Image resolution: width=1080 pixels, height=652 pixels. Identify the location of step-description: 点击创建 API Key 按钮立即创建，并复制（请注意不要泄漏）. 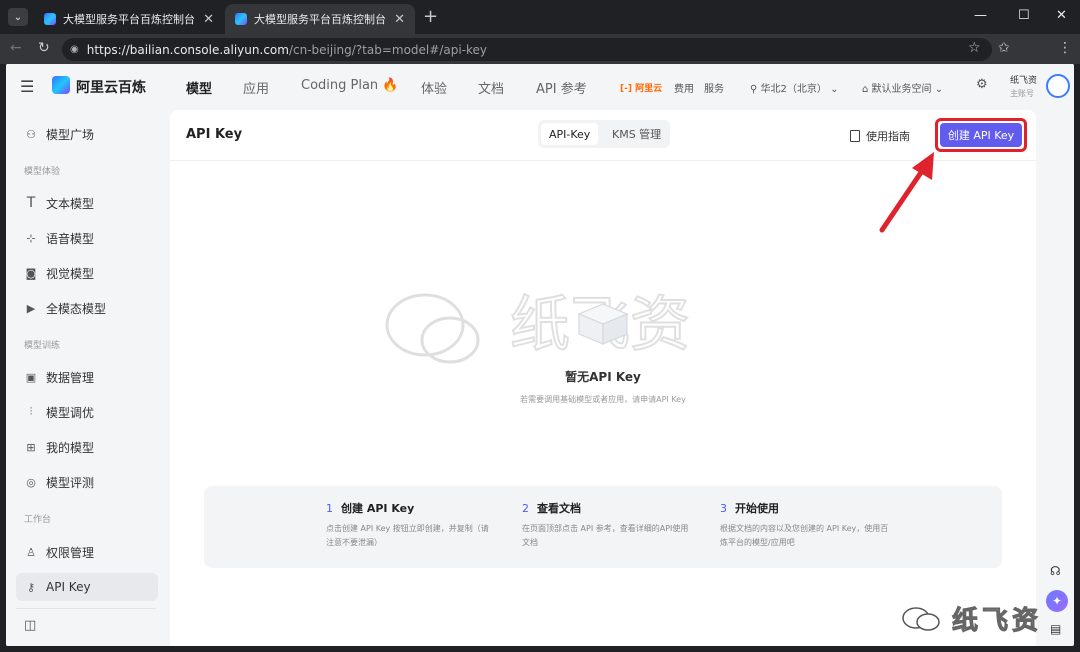
(407, 535).